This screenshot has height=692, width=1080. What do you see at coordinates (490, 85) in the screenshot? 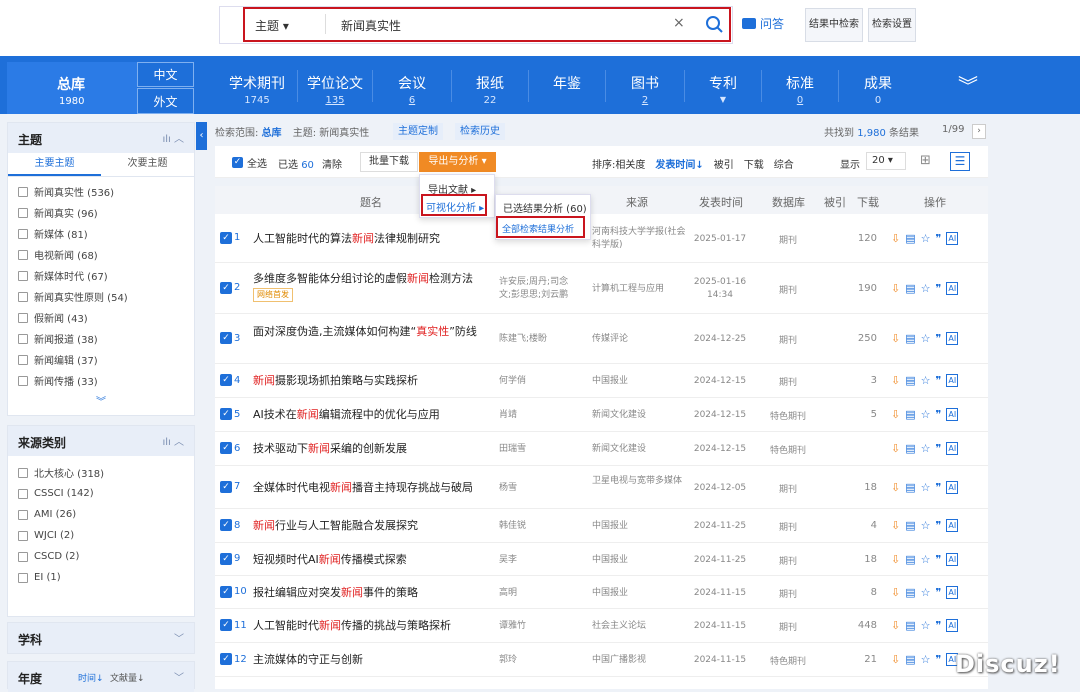
I see `nav-item-newspaper: 报纸 22` at bounding box center [490, 85].